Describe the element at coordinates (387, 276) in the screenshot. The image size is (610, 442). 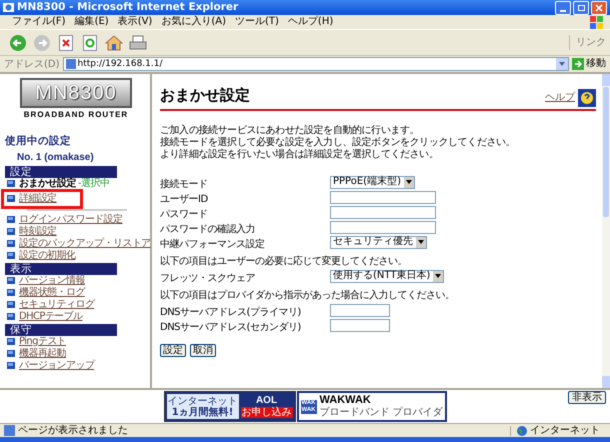
I see `dropdown: 使用する(NTT東日本)` at that location.